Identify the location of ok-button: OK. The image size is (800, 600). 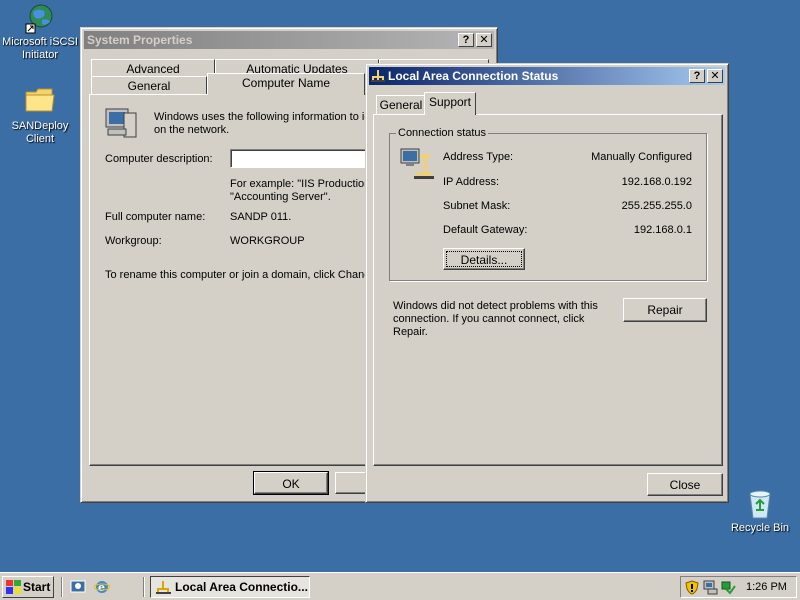
(291, 483).